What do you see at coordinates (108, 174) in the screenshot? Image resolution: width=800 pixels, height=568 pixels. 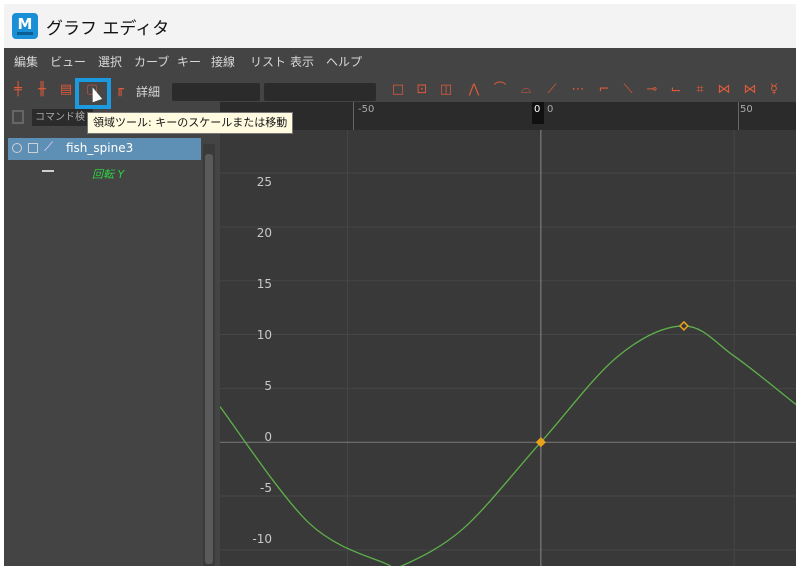 I see `outliner-attribute-rotate-y: 回転 Y` at bounding box center [108, 174].